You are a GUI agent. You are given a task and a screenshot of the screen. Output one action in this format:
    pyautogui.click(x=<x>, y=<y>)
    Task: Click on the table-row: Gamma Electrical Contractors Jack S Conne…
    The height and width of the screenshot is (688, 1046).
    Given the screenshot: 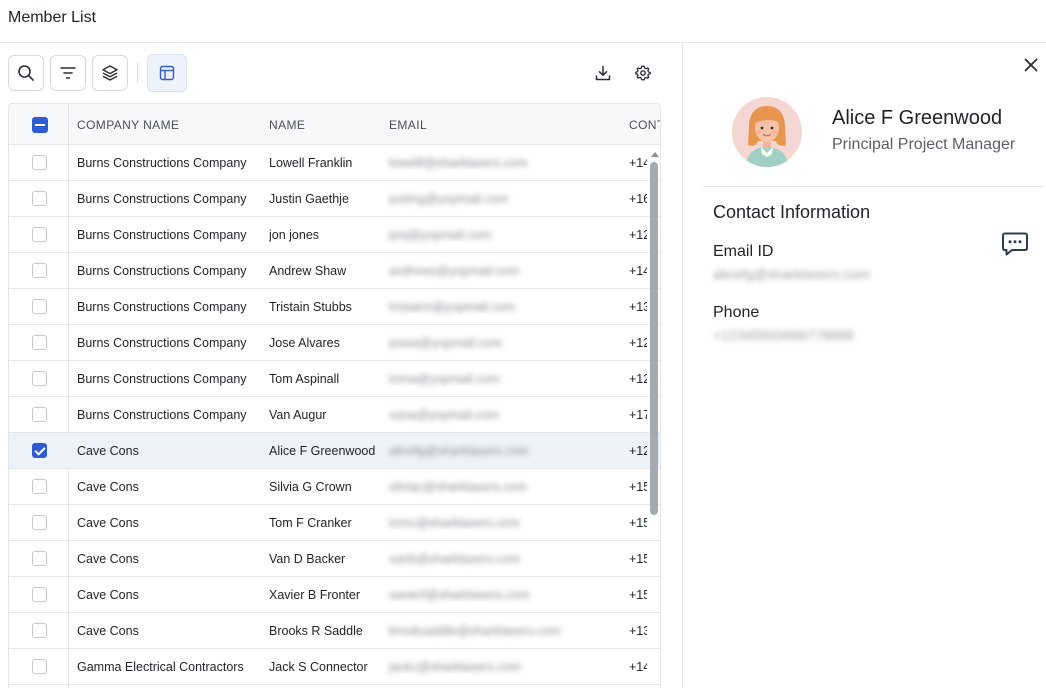 What is the action you would take?
    pyautogui.click(x=334, y=667)
    